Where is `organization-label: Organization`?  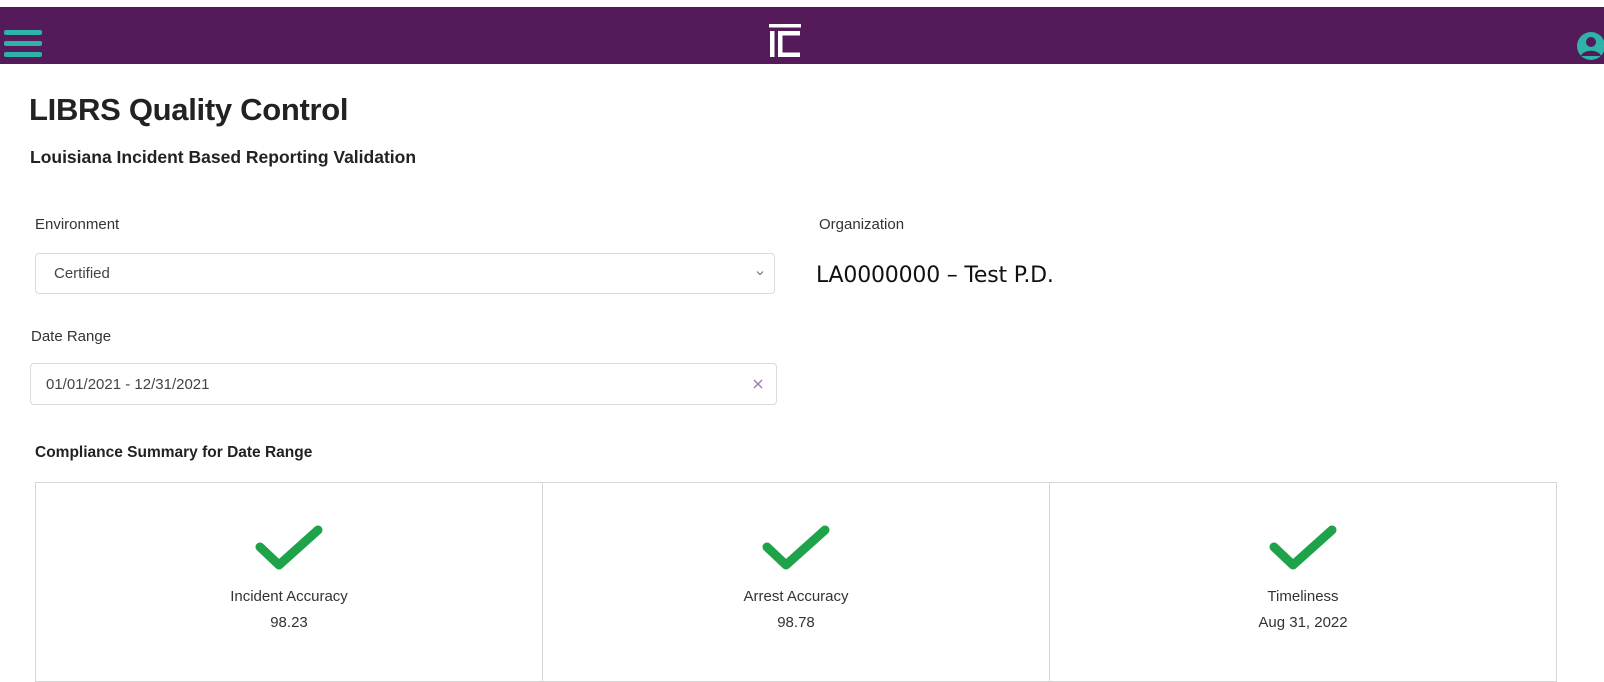 organization-label: Organization is located at coordinates (862, 224).